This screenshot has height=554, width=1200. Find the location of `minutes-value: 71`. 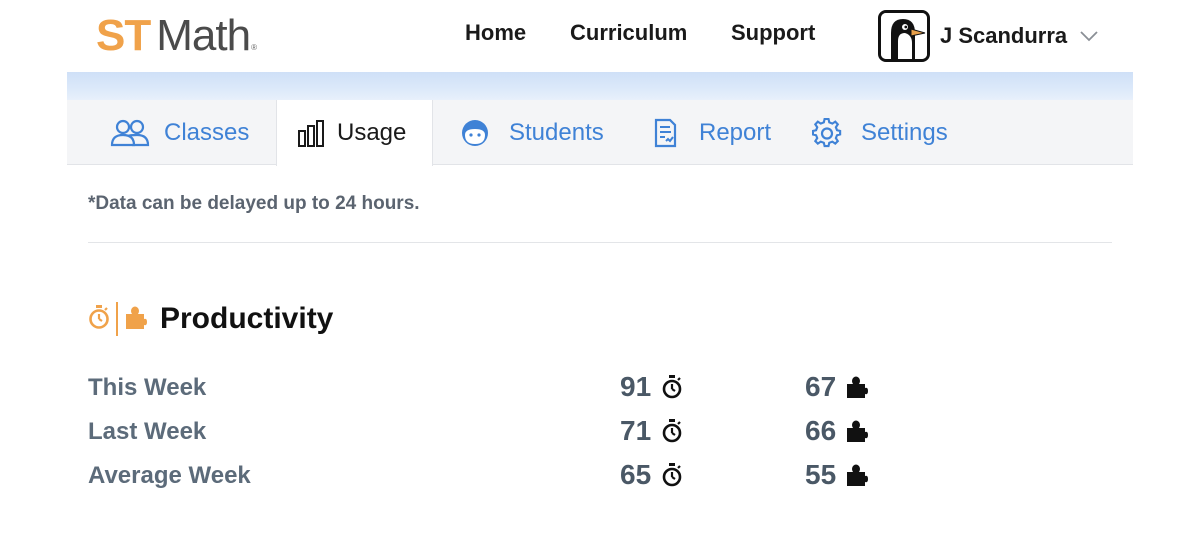

minutes-value: 71 is located at coordinates (636, 430).